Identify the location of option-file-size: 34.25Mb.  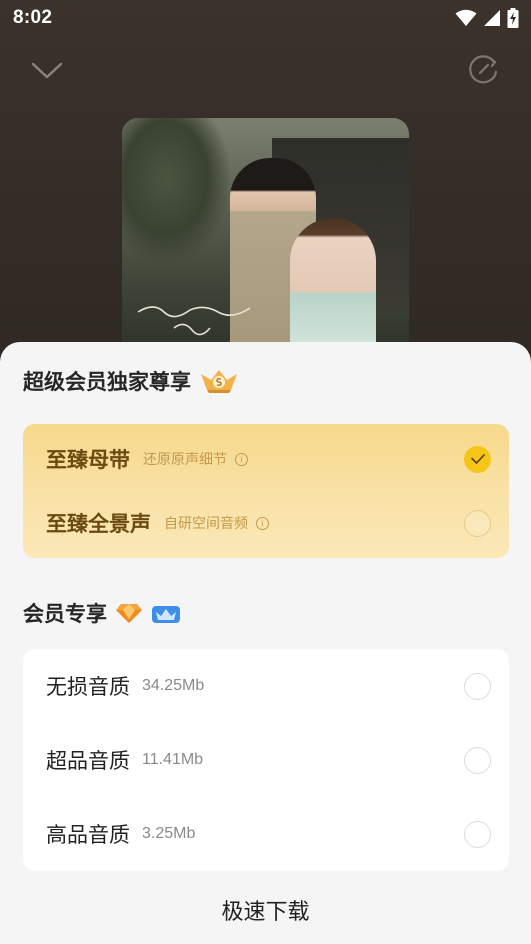
(173, 685).